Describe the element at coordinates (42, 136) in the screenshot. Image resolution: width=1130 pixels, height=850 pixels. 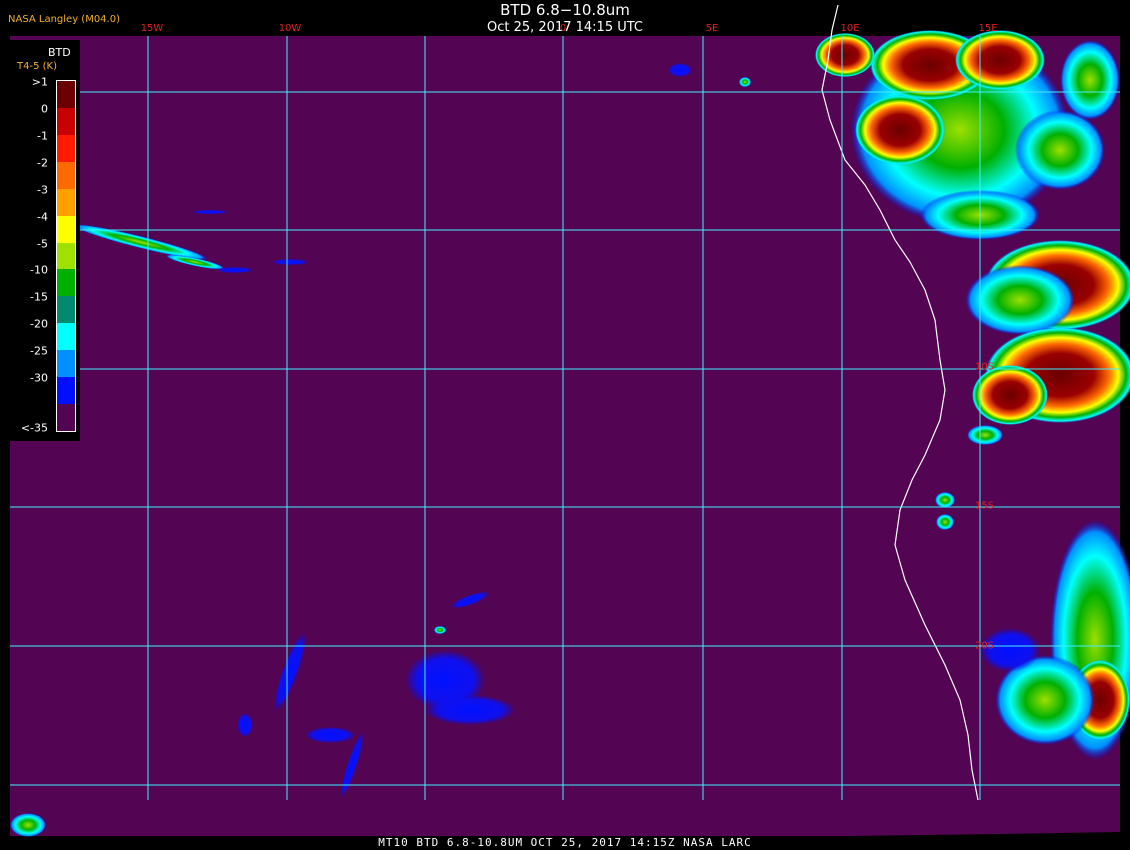
I see `legend-tick-label: -1` at that location.